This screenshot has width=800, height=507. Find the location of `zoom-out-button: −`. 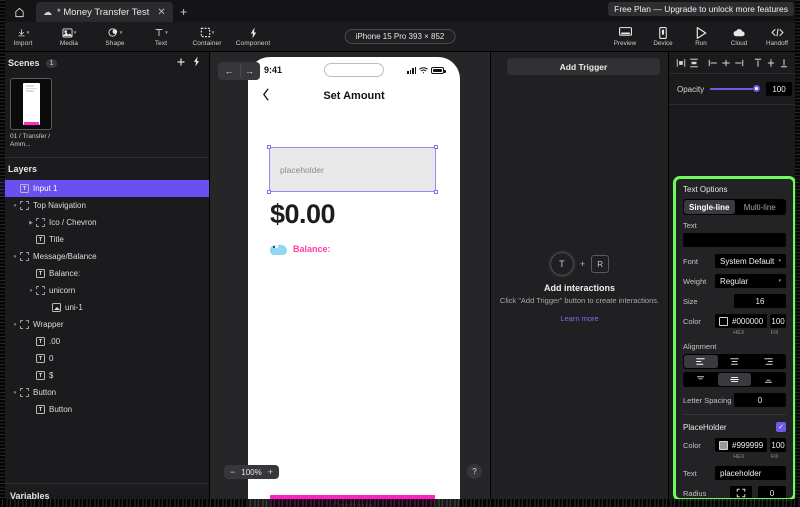

zoom-out-button: − is located at coordinates (232, 472).